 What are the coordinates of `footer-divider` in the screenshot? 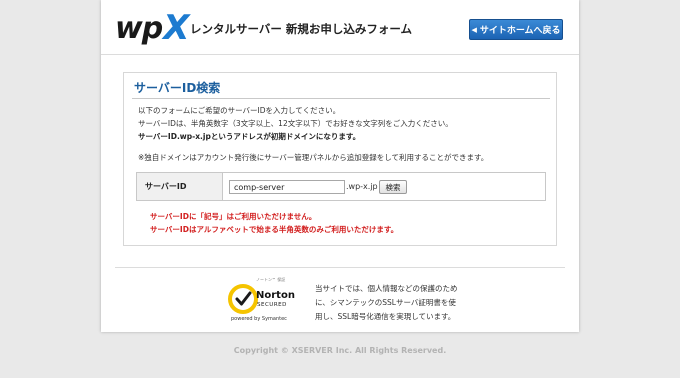 It's located at (340, 267).